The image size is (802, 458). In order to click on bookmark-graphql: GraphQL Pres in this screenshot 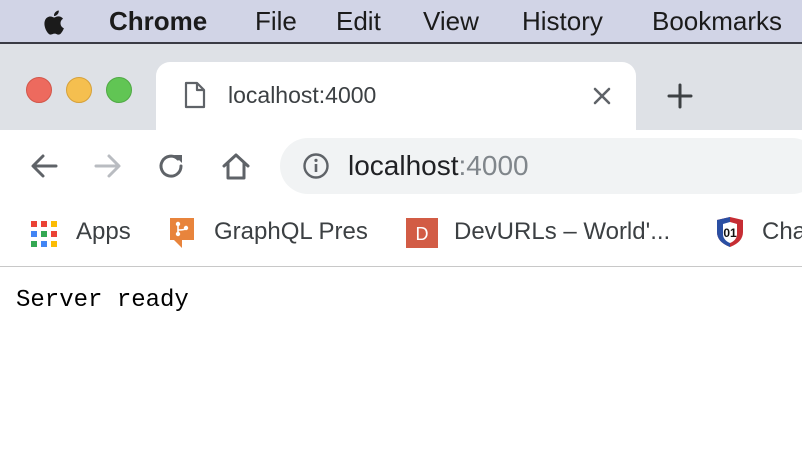, I will do `click(273, 233)`.